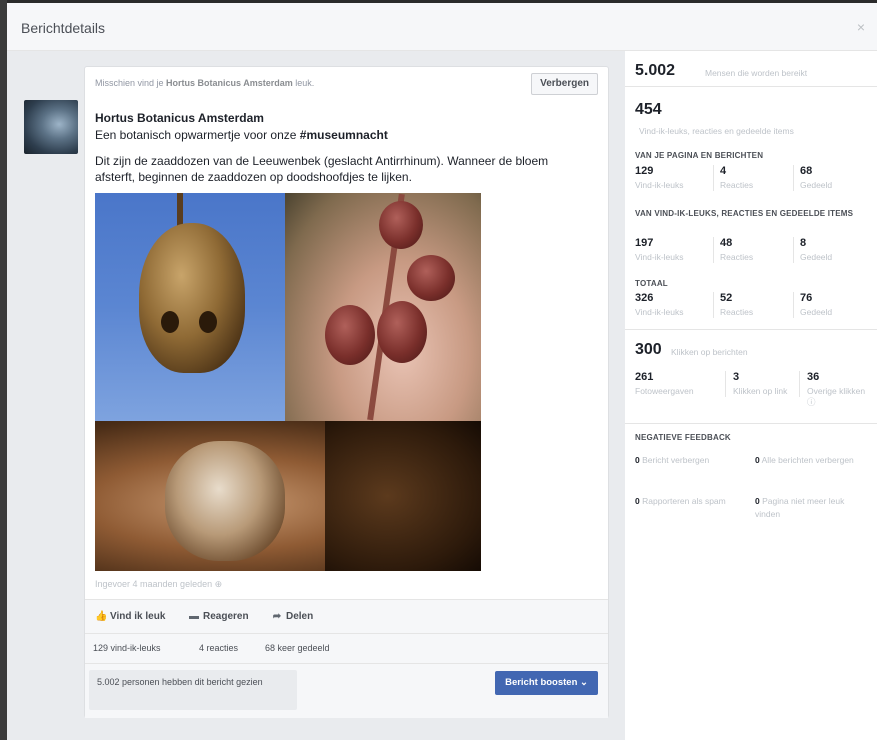 The height and width of the screenshot is (740, 877). I want to click on share-arrow-icon: ➦, so click(277, 616).